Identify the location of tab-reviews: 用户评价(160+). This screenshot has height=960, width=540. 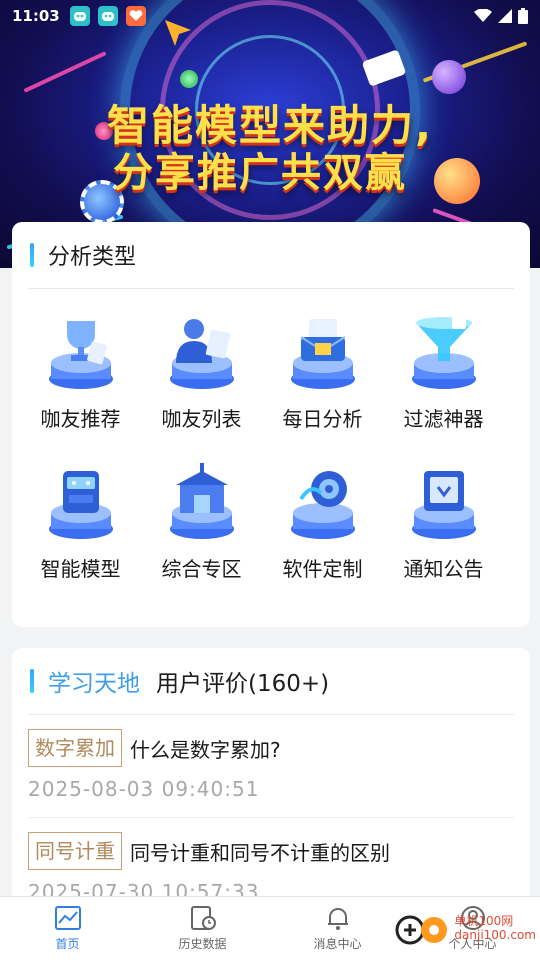
(242, 681).